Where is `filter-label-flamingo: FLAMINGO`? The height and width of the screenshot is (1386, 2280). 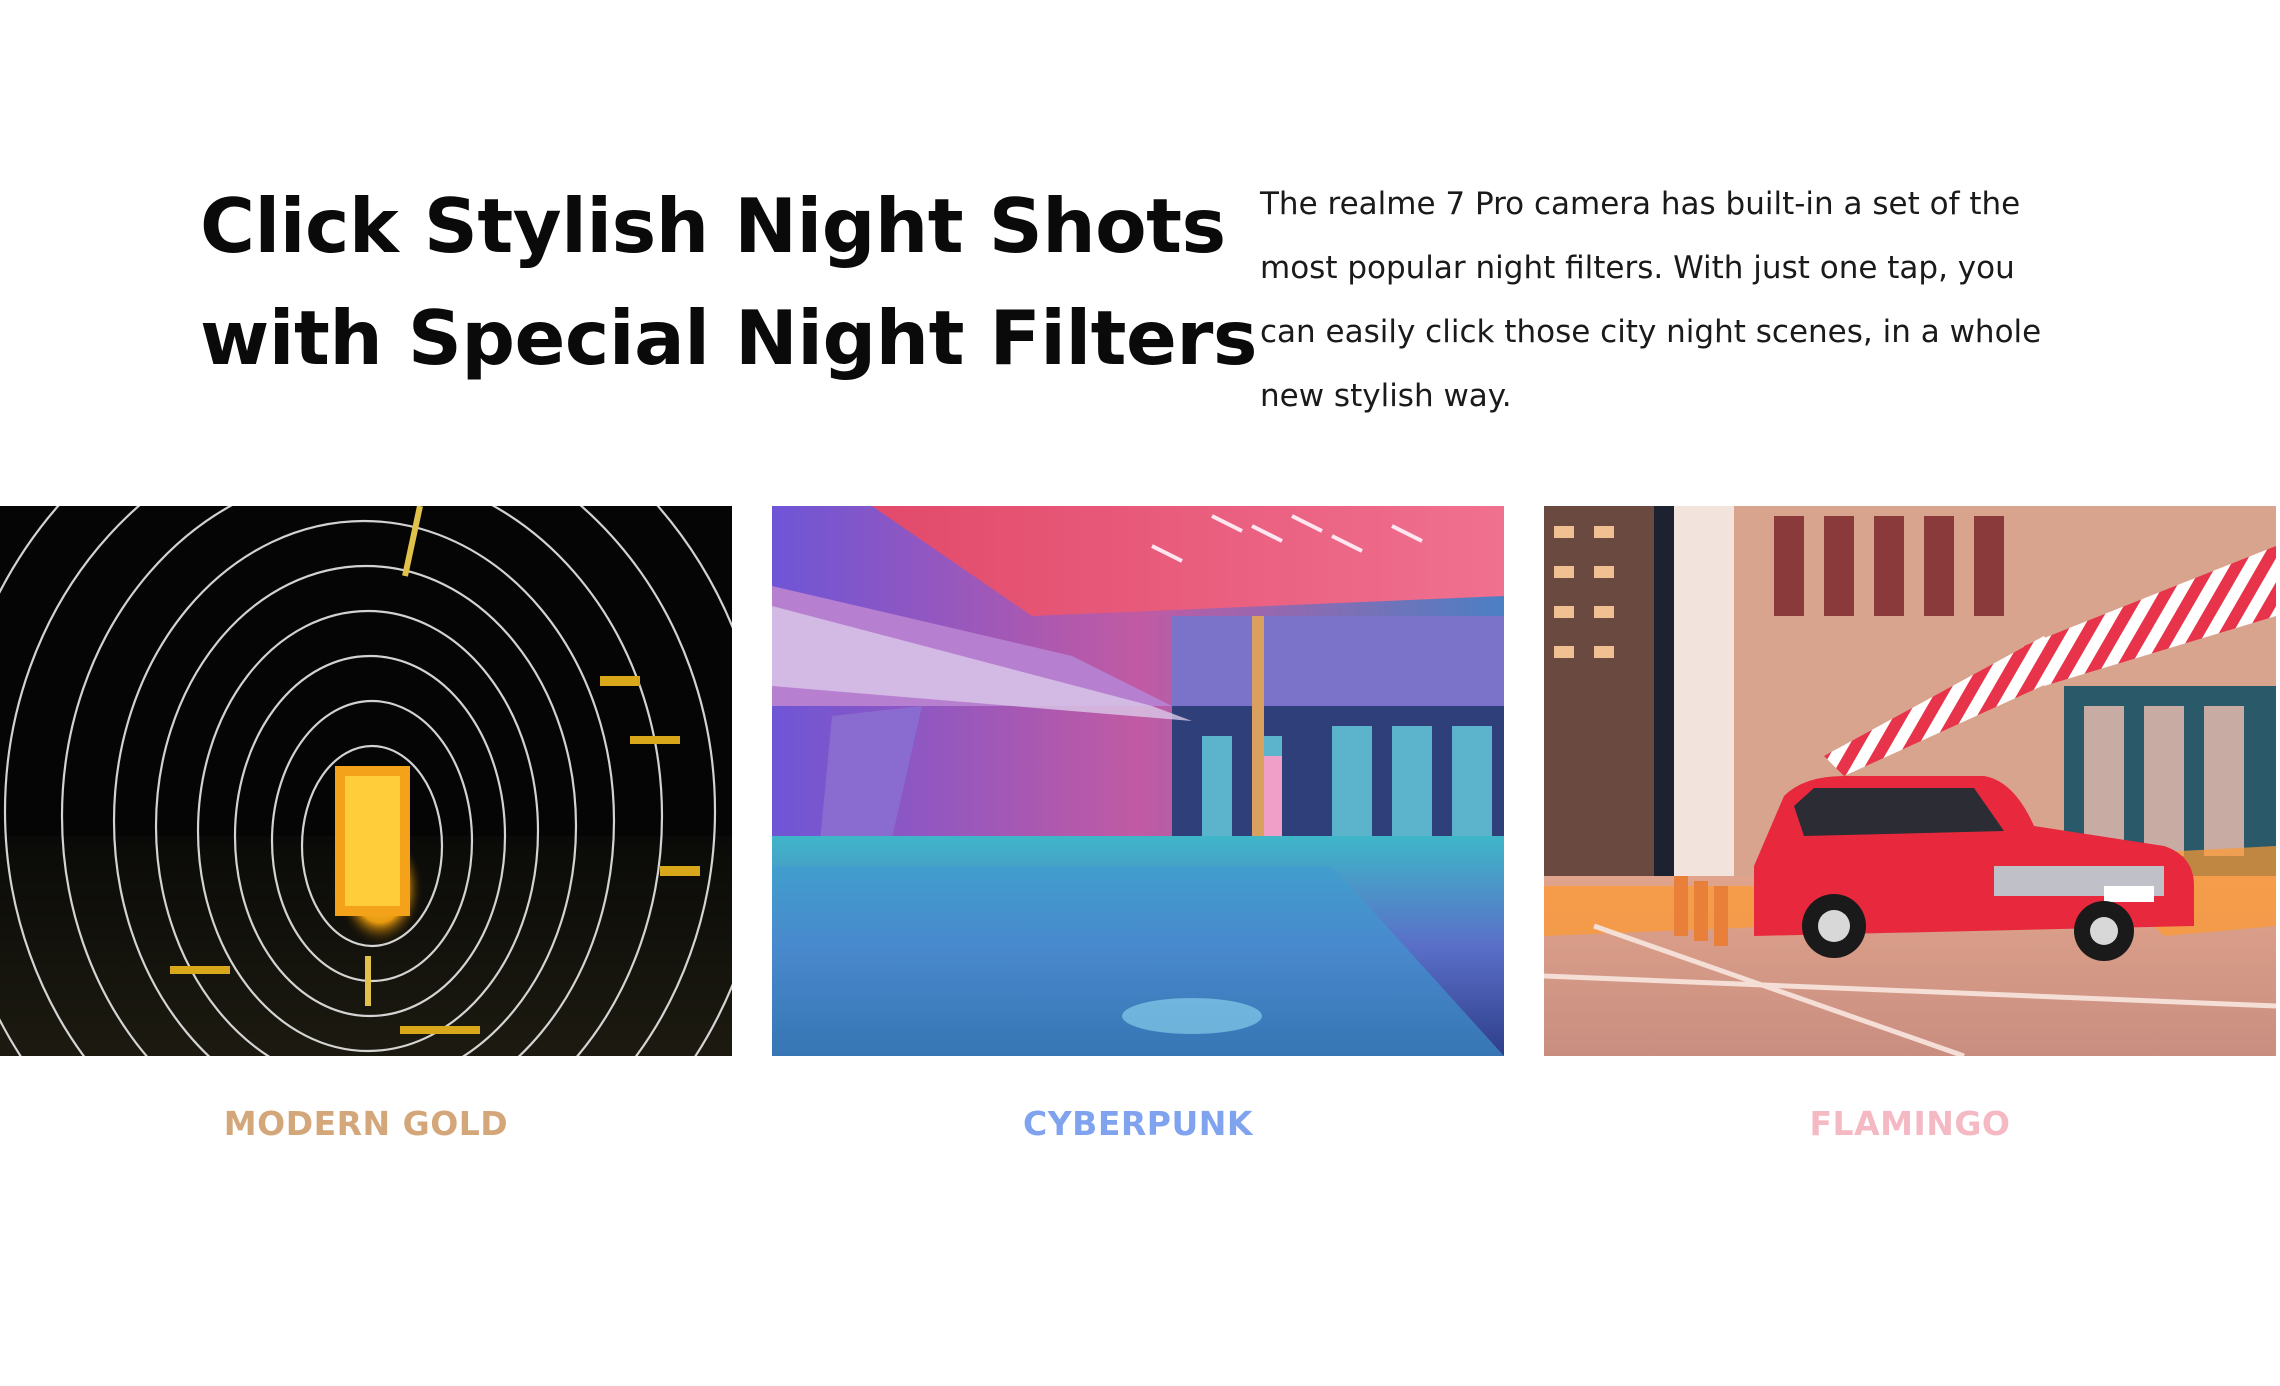 filter-label-flamingo: FLAMINGO is located at coordinates (1910, 1123).